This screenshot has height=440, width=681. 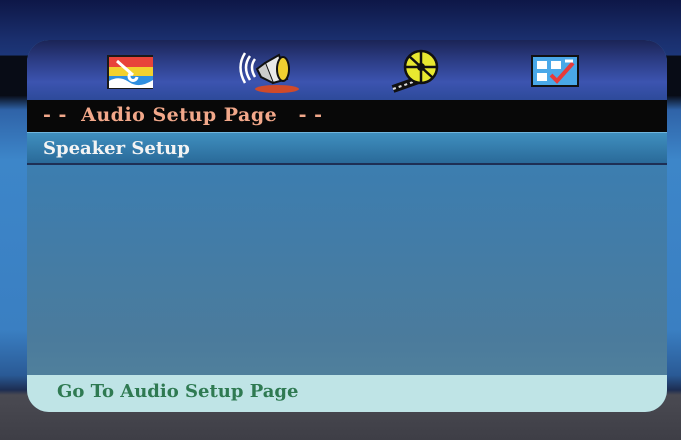 I want to click on tab-audio-setup, so click(x=271, y=72).